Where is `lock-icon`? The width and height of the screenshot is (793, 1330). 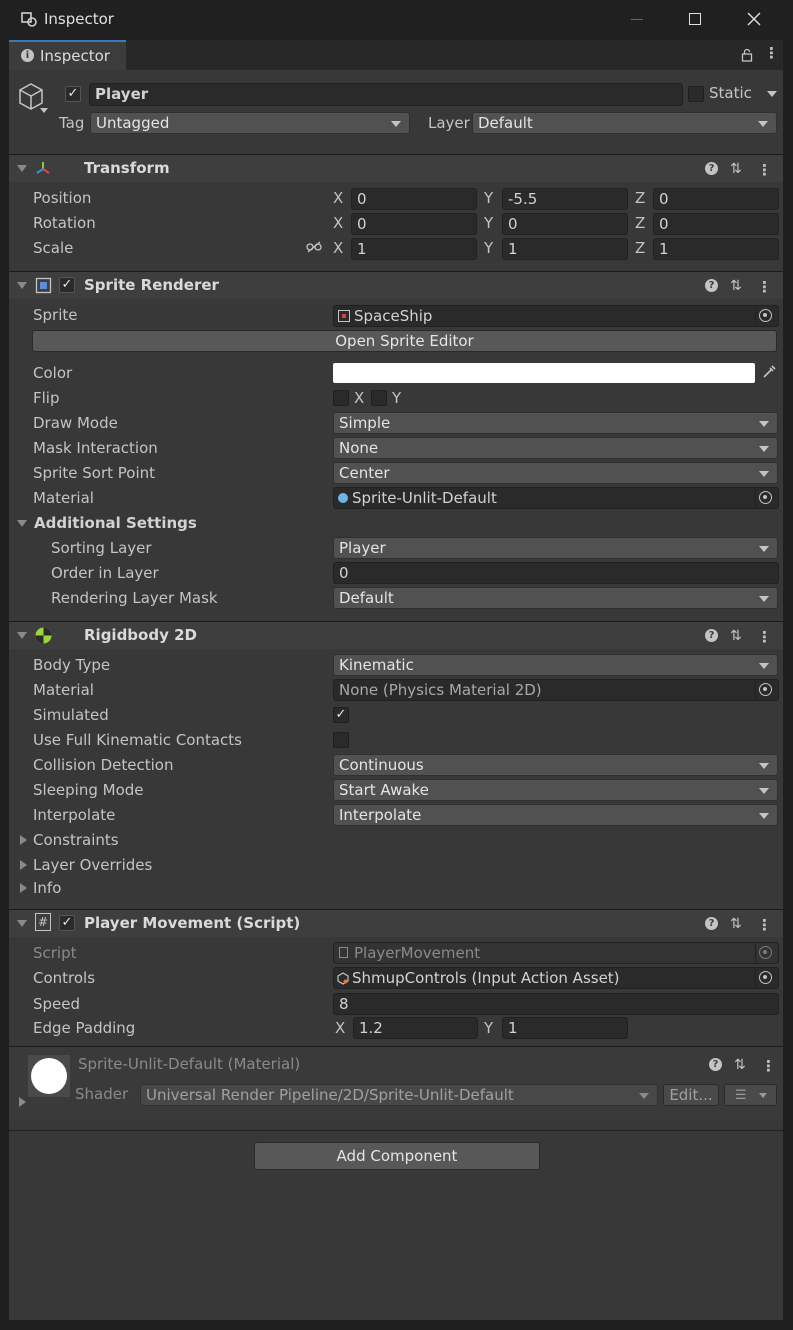 lock-icon is located at coordinates (747, 55).